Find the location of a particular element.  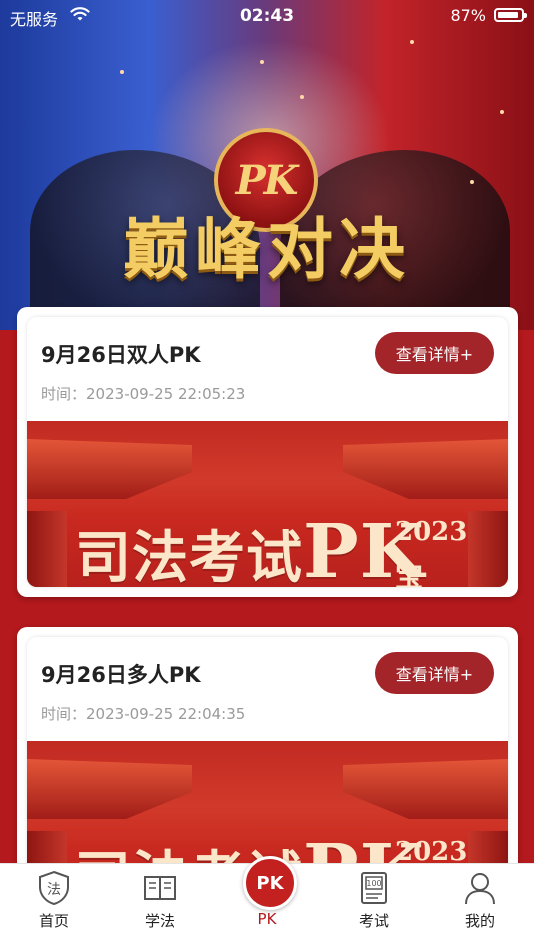

pk-card-title: 9月26日双人PK is located at coordinates (121, 355).